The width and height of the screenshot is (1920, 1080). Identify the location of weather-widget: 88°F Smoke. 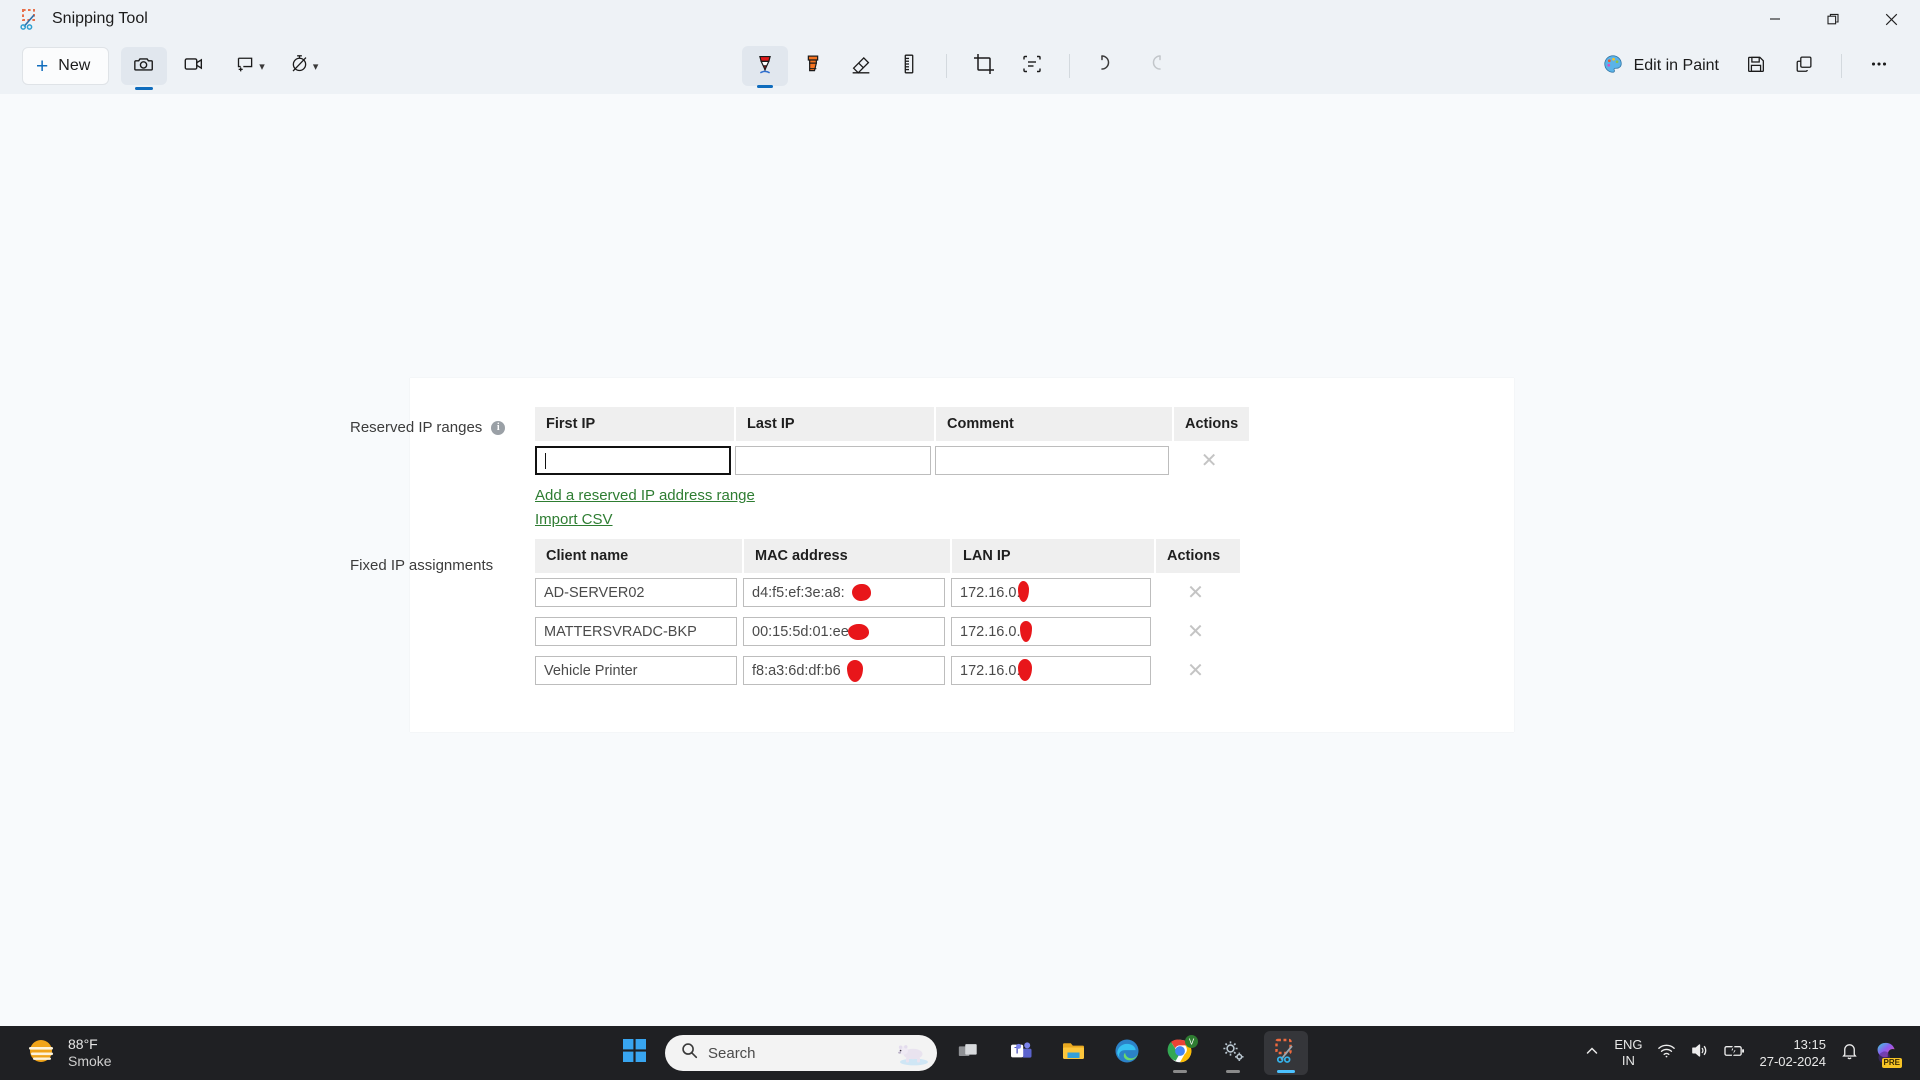
(56, 1053).